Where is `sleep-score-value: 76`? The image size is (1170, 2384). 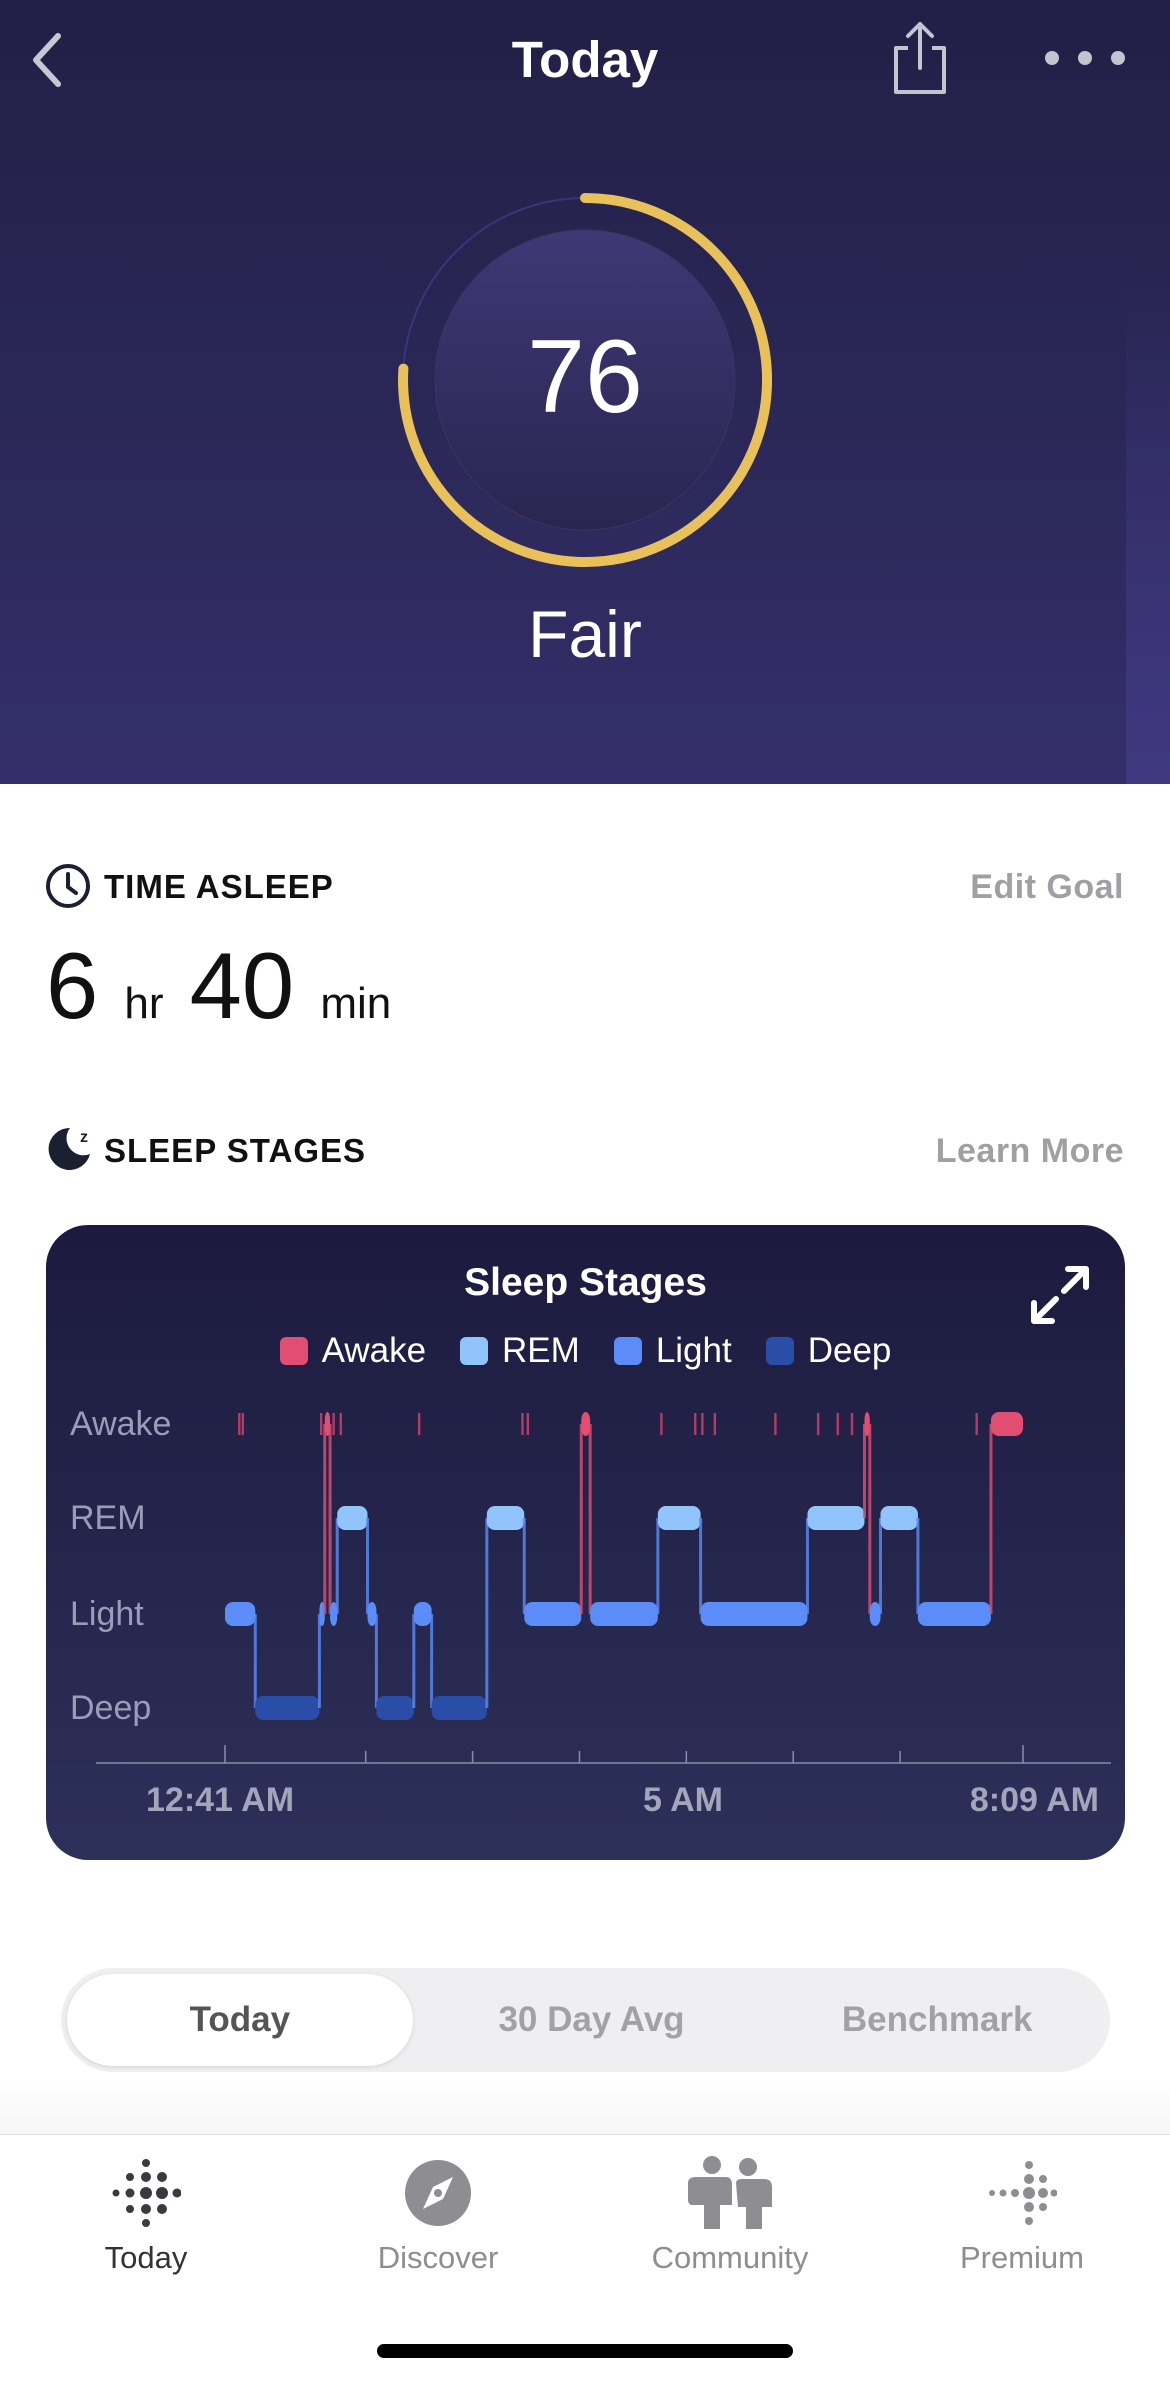 sleep-score-value: 76 is located at coordinates (585, 377).